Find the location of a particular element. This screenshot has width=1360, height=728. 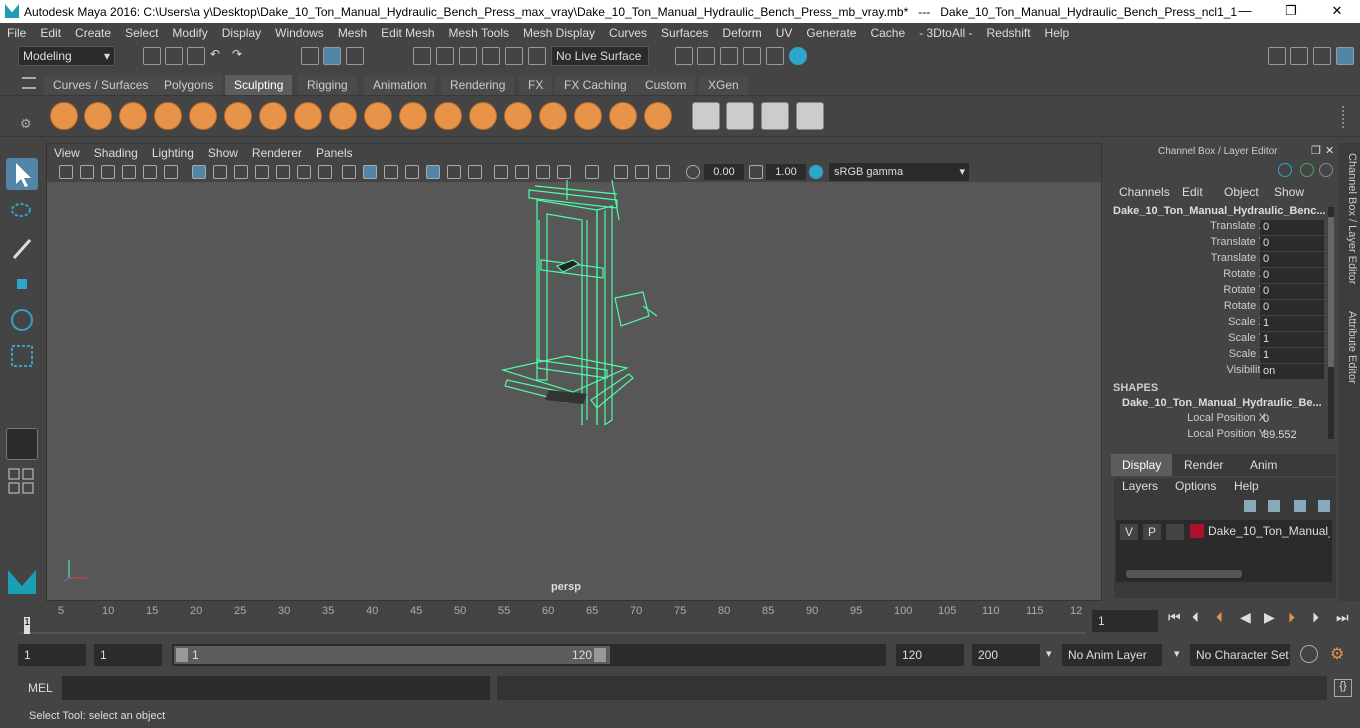

go-to-end-icon: ⏭ is located at coordinates (1342, 617).